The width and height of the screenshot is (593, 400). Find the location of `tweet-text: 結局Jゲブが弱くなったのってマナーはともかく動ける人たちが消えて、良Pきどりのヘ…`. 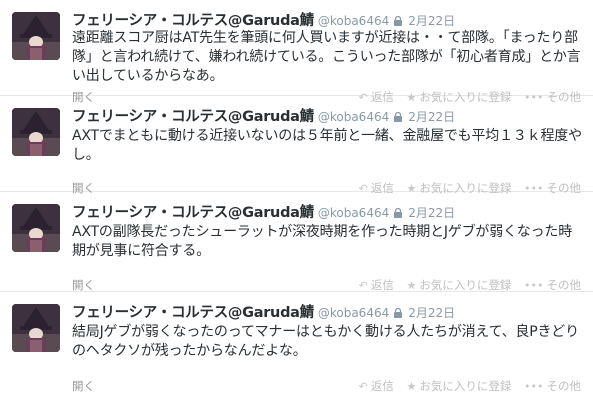

tweet-text: 結局Jゲブが弱くなったのってマナーはともかく動ける人たちが消えて、良Pきどりのヘ… is located at coordinates (325, 341).